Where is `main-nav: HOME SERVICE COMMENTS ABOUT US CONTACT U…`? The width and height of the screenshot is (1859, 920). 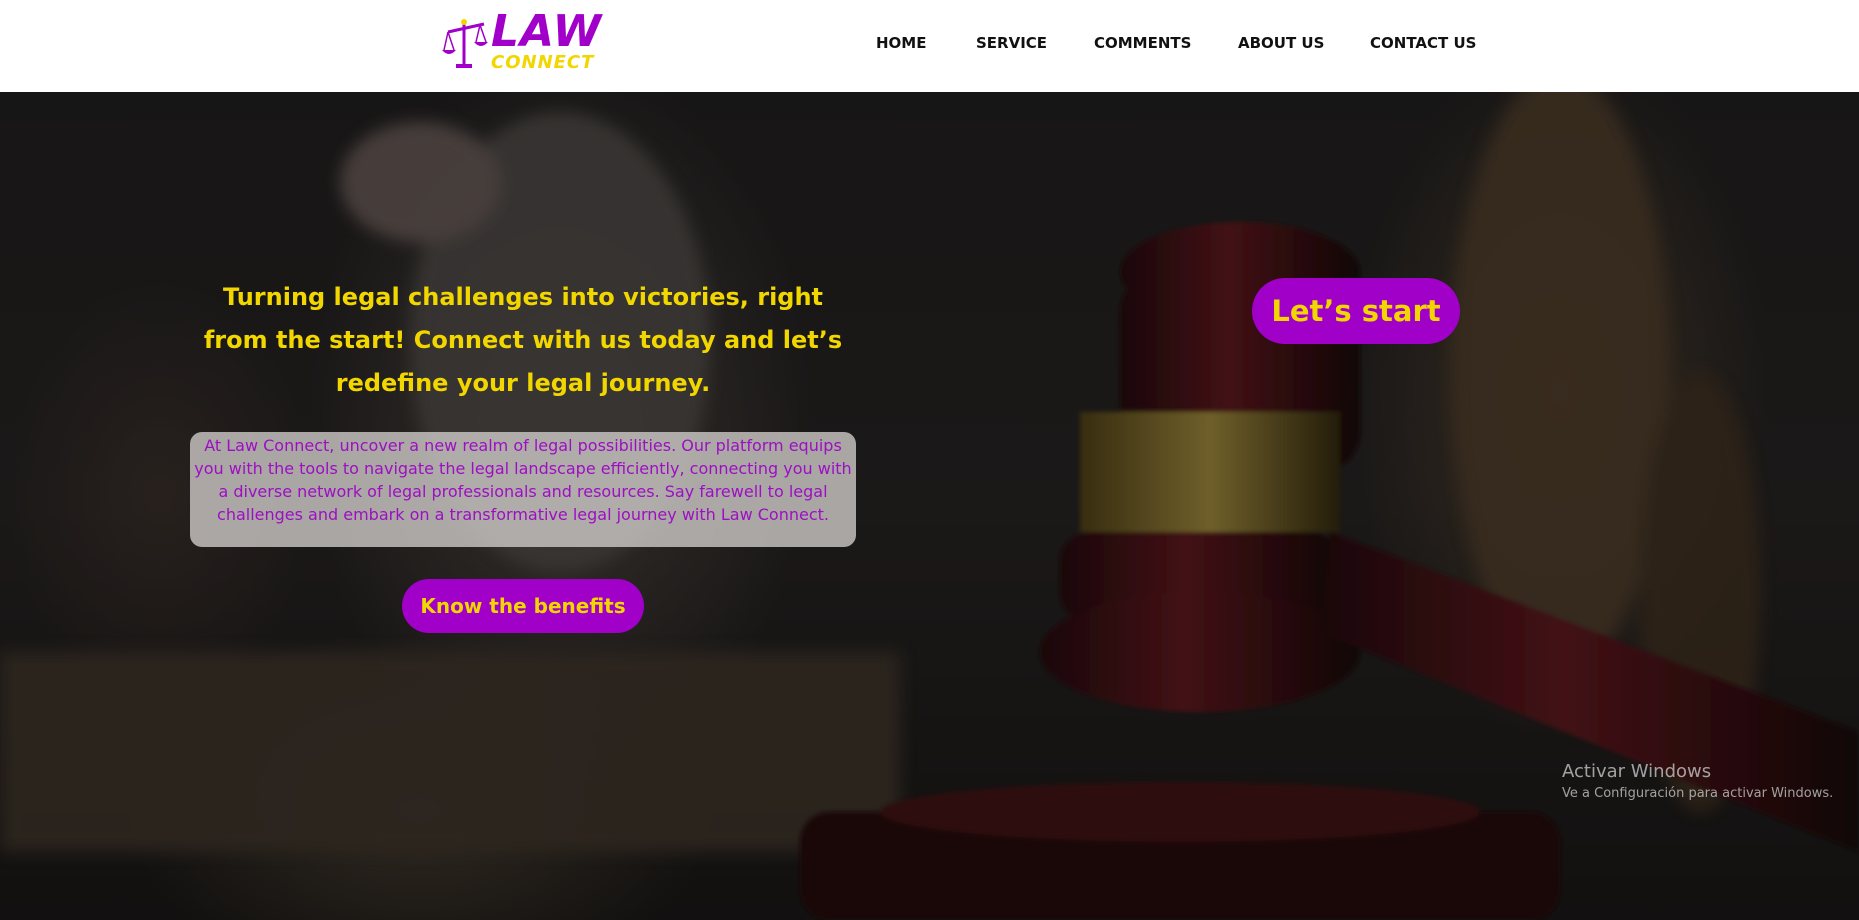
main-nav: HOME SERVICE COMMENTS ABOUT US CONTACT U… is located at coordinates (929, 46).